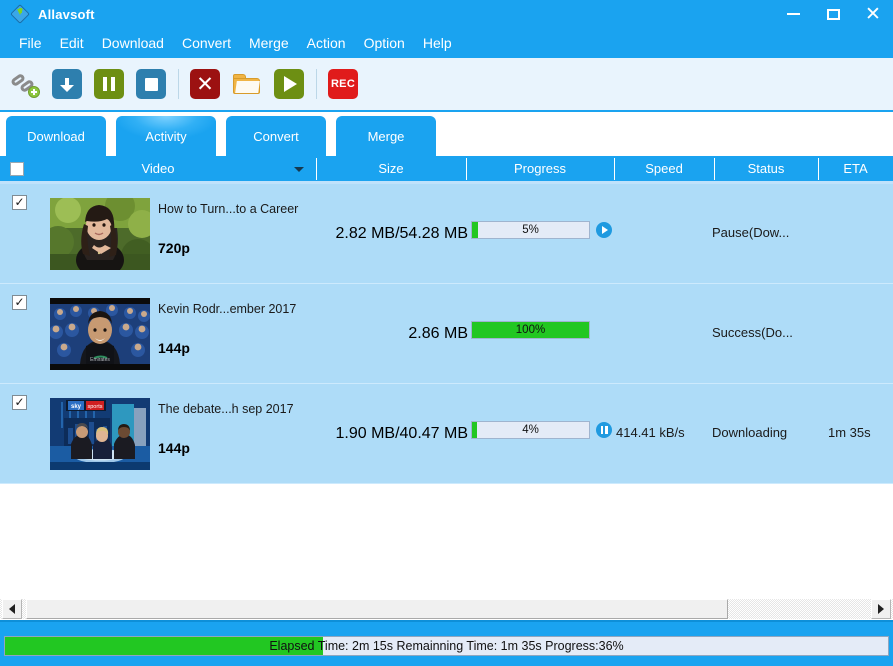 The image size is (893, 666). I want to click on stop-icon, so click(151, 84).